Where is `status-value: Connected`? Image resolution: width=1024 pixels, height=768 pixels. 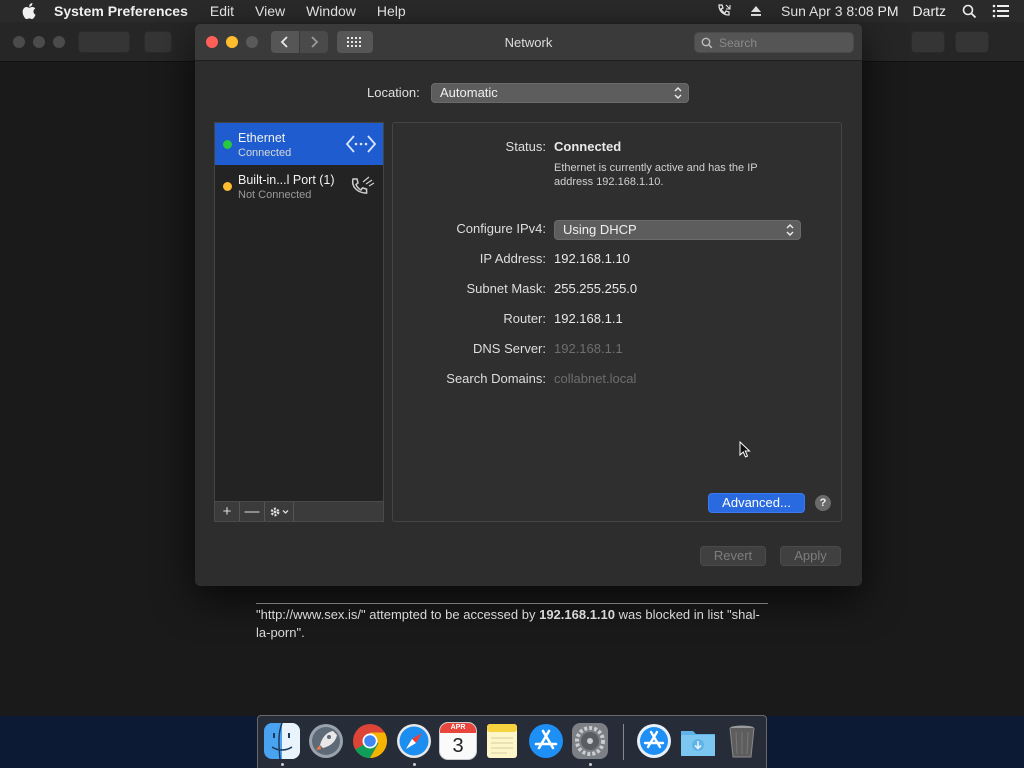
status-value: Connected is located at coordinates (588, 146).